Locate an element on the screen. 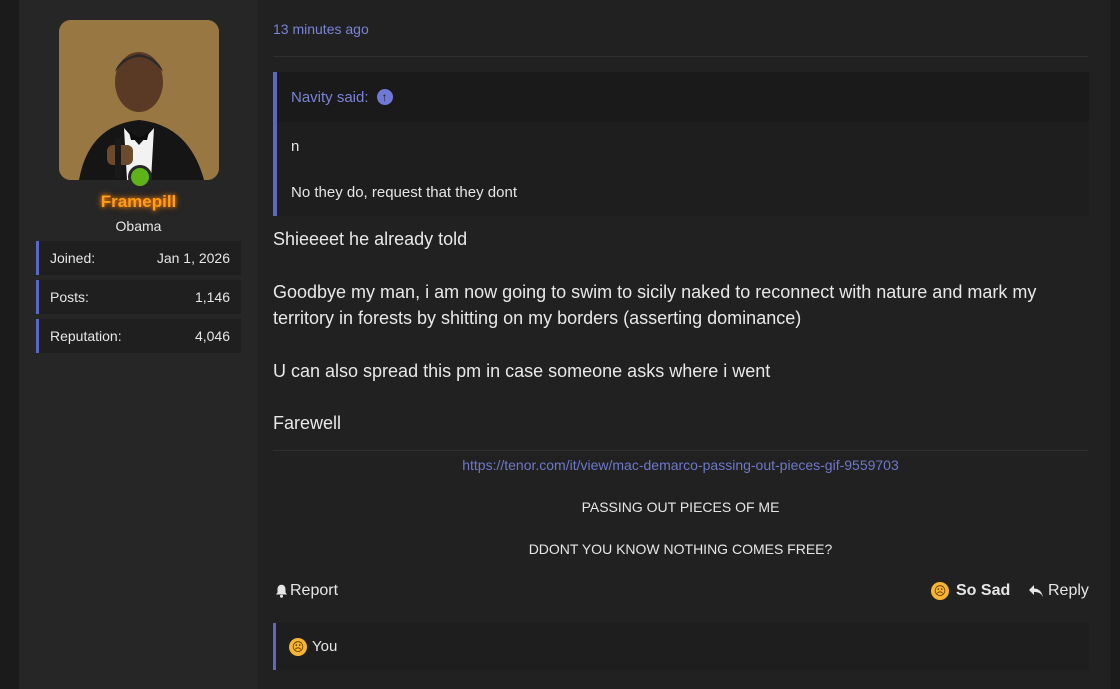 This screenshot has height=689, width=1120. reactions-label: You is located at coordinates (324, 646).